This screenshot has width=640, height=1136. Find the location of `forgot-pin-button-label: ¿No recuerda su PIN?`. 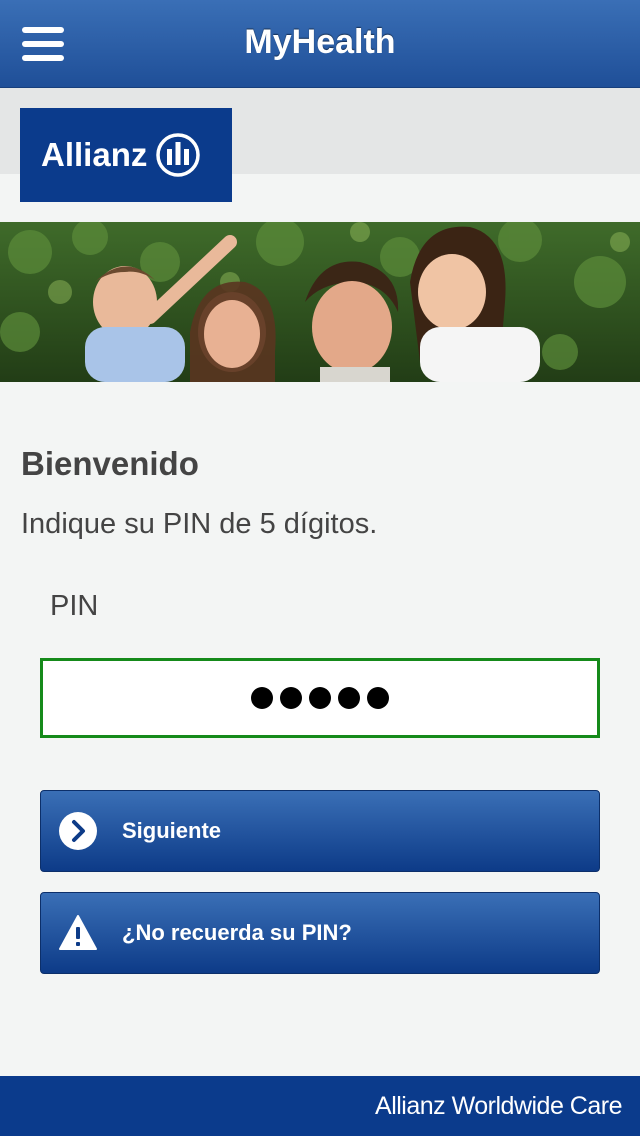

forgot-pin-button-label: ¿No recuerda su PIN? is located at coordinates (237, 932).